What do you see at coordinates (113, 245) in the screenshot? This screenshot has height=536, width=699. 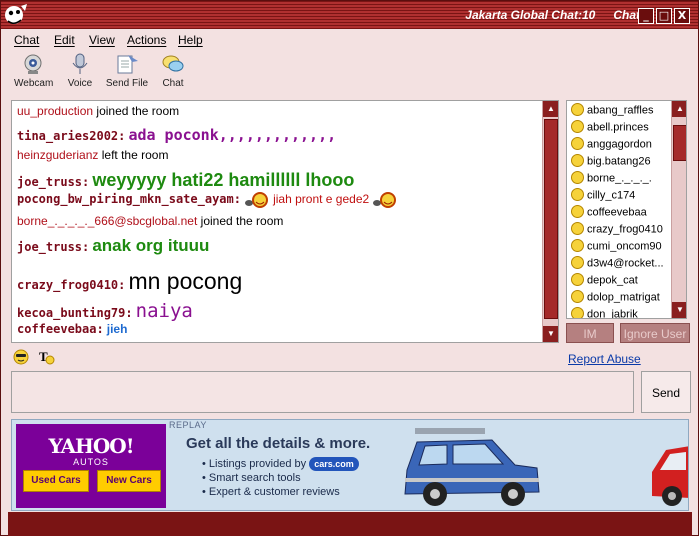 I see `chat-message: joe_truss: anak org ituuu` at bounding box center [113, 245].